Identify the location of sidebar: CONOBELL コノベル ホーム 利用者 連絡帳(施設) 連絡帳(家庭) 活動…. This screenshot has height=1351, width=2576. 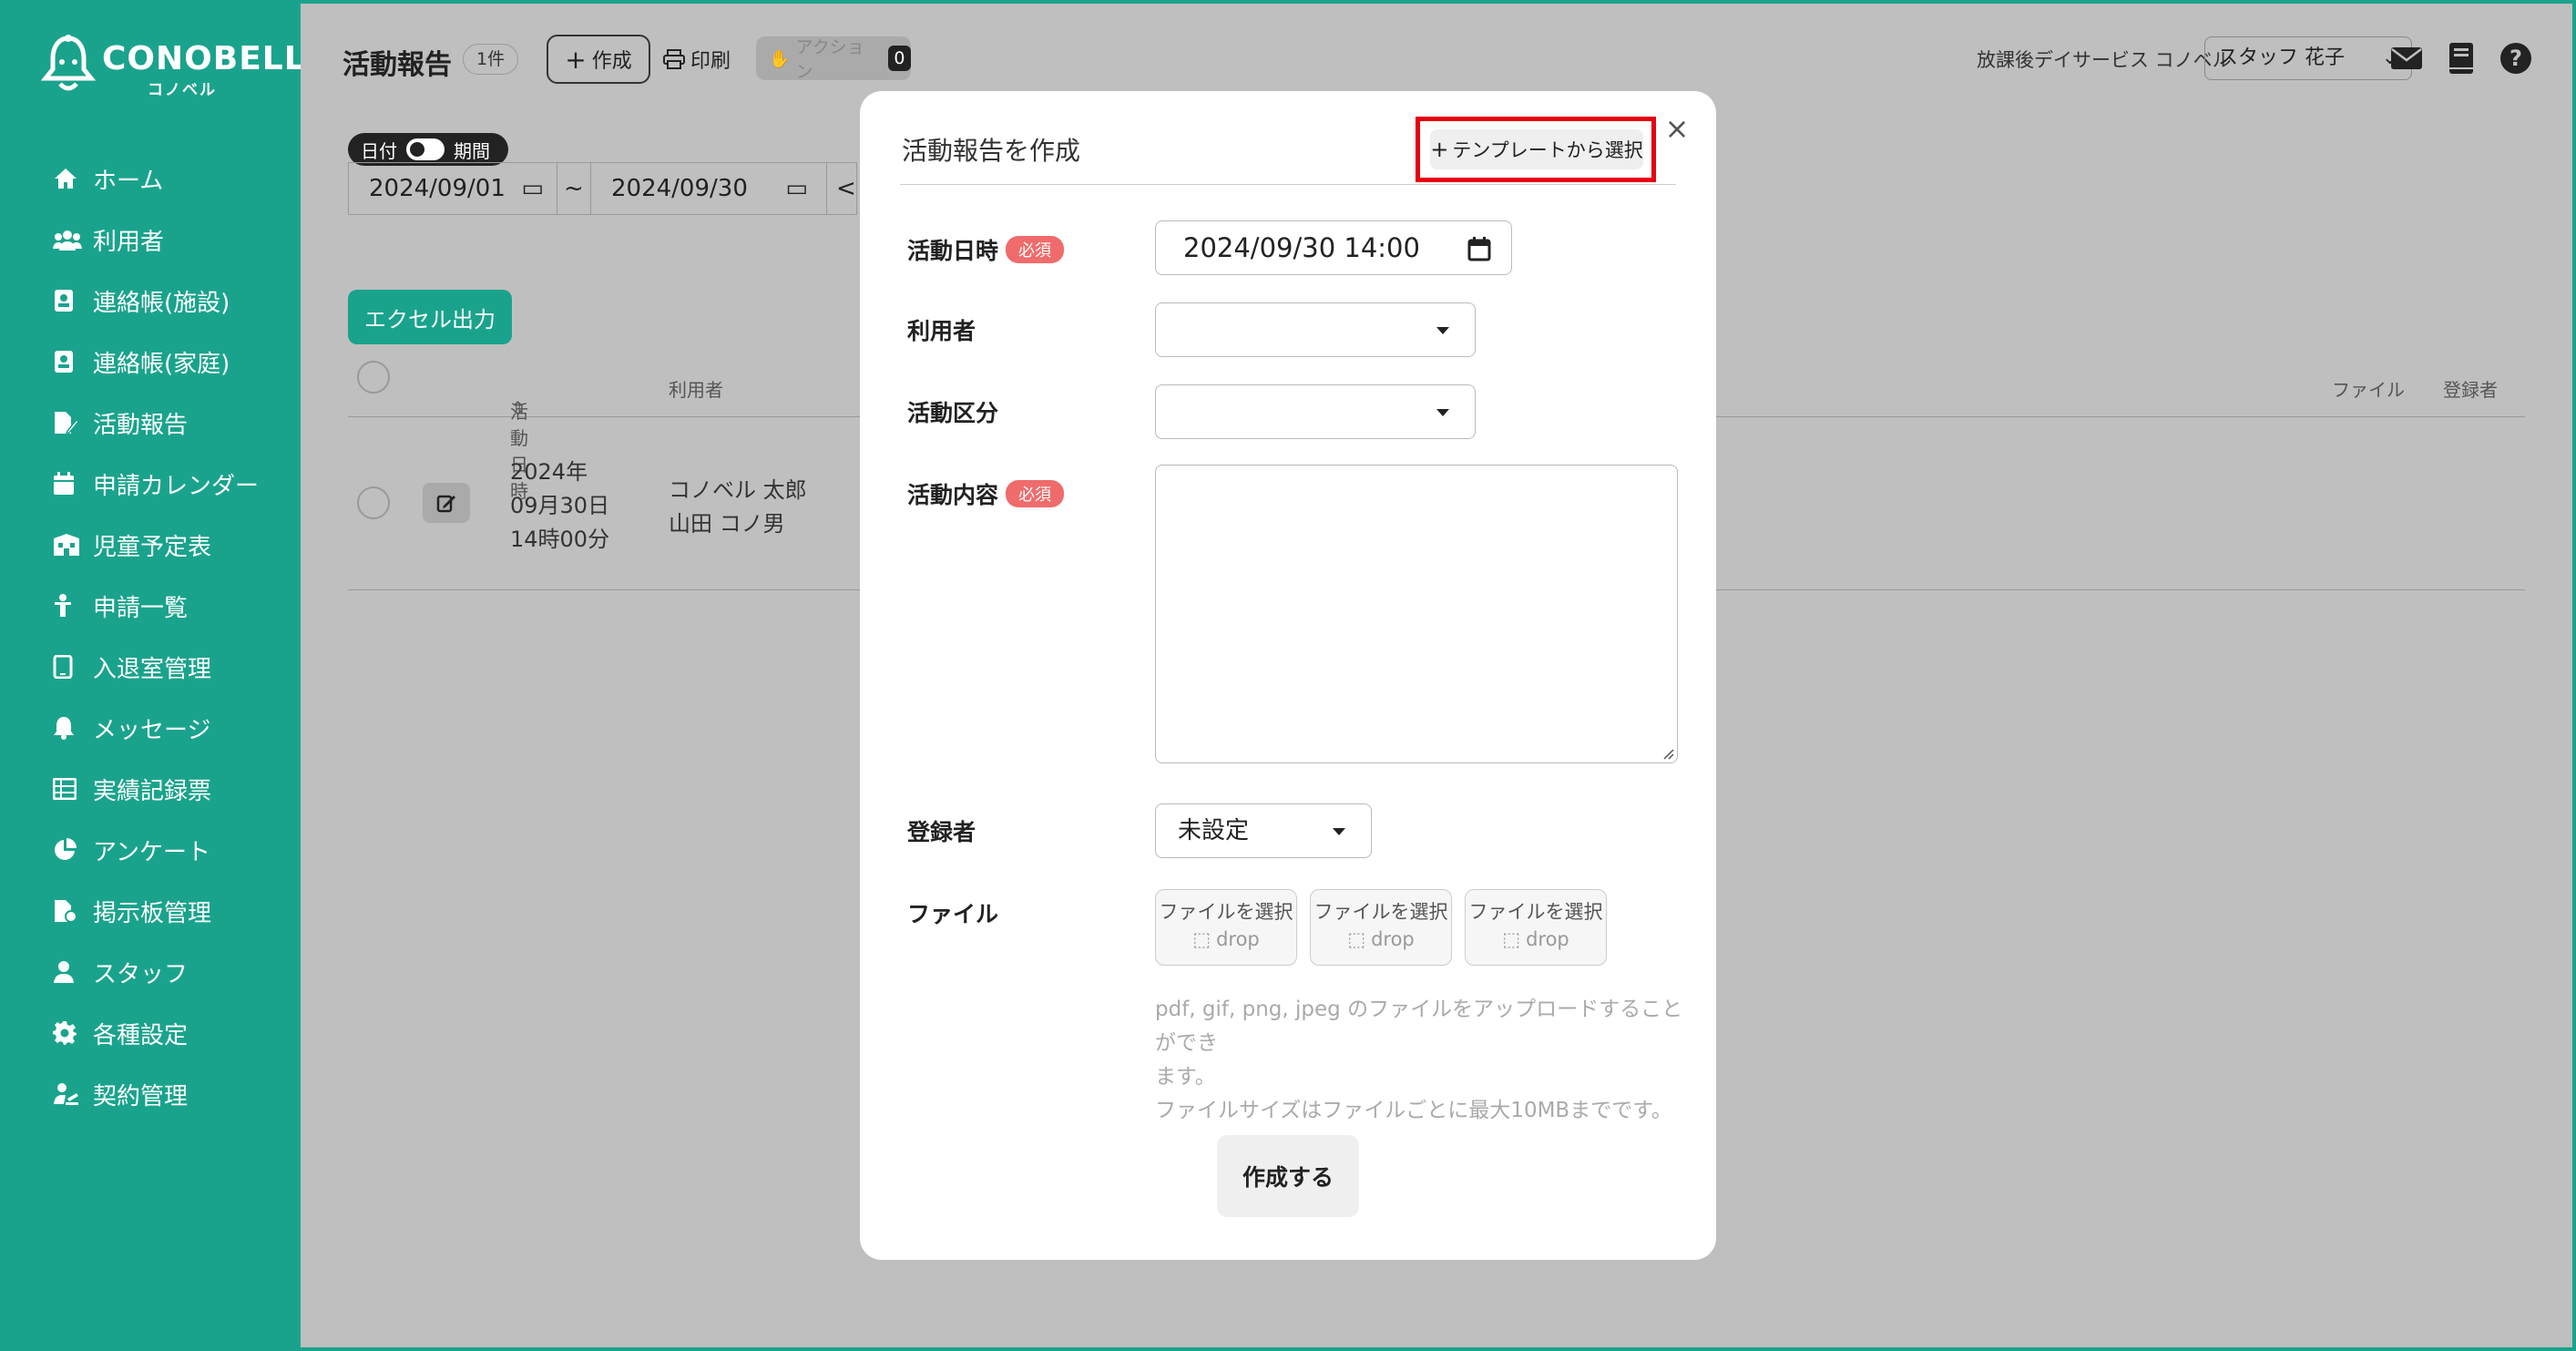
(152, 675).